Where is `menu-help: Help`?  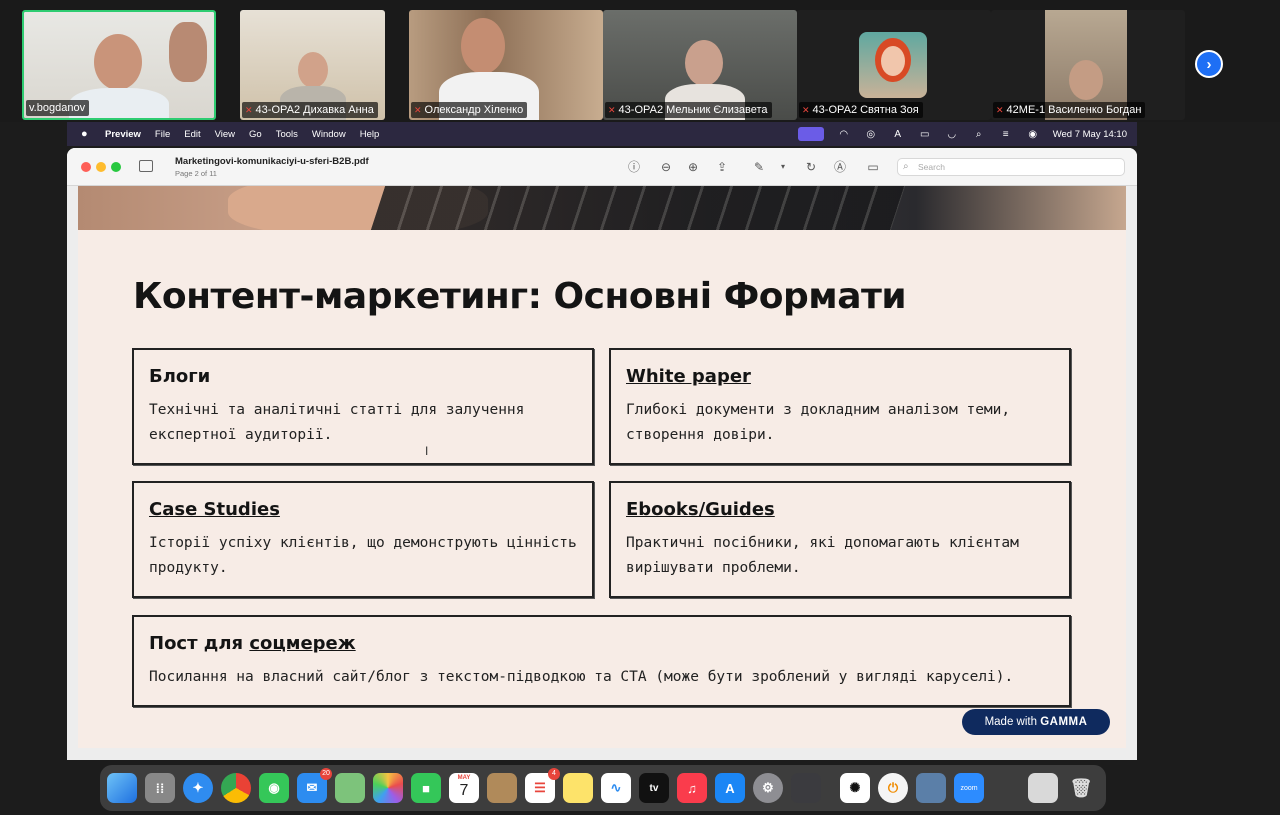
menu-help: Help is located at coordinates (370, 134).